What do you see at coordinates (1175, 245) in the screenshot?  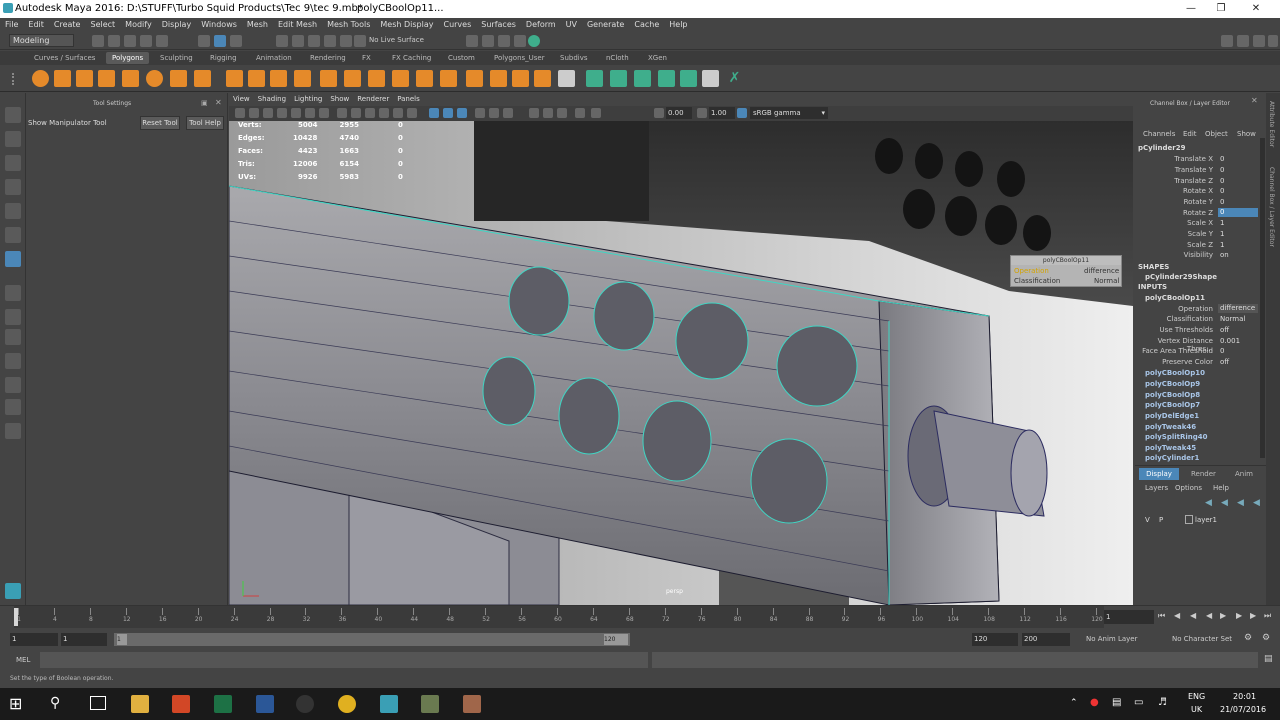 I see `cb-attr-label: Scale Z` at bounding box center [1175, 245].